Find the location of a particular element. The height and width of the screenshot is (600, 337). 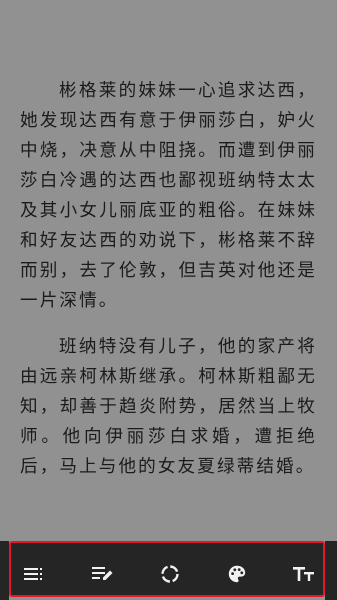

reader-toolbar is located at coordinates (167, 569).